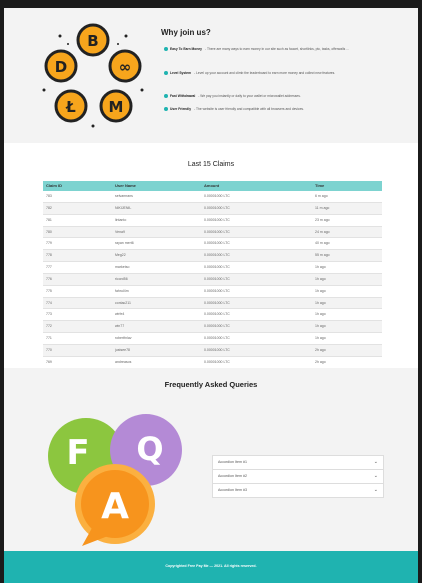 This screenshot has width=422, height=583. I want to click on cell-time: 40 m ago, so click(322, 243).